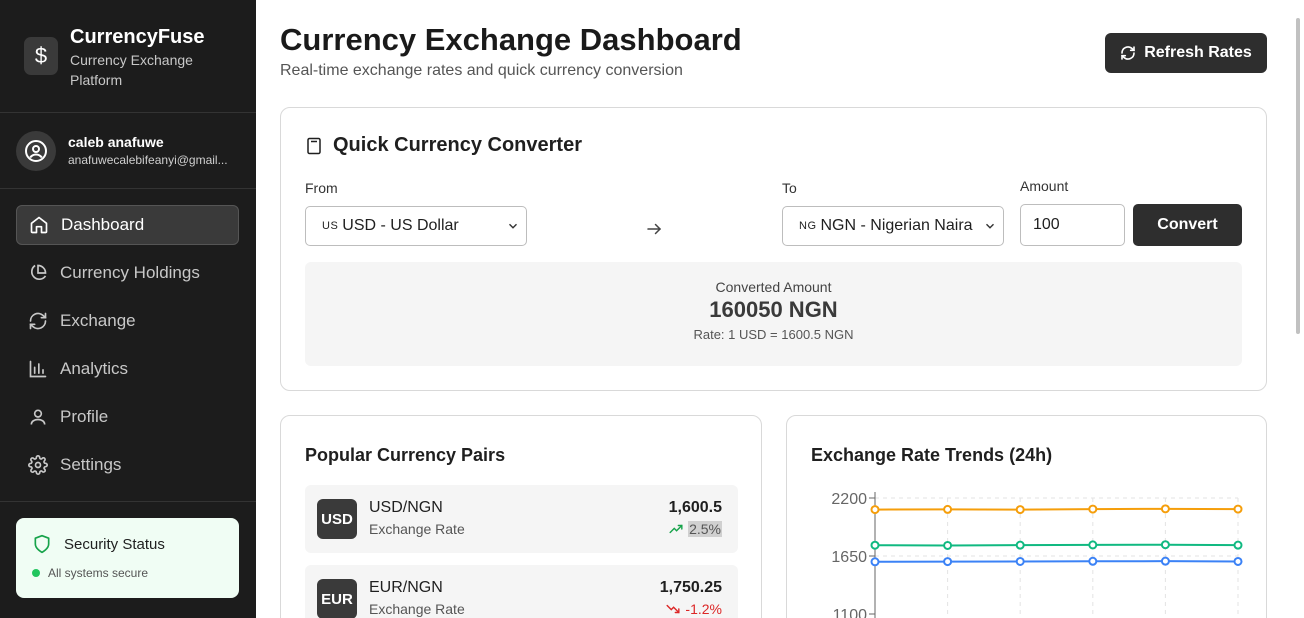  What do you see at coordinates (808, 226) in the screenshot?
I see `ng-flag-icon: NG` at bounding box center [808, 226].